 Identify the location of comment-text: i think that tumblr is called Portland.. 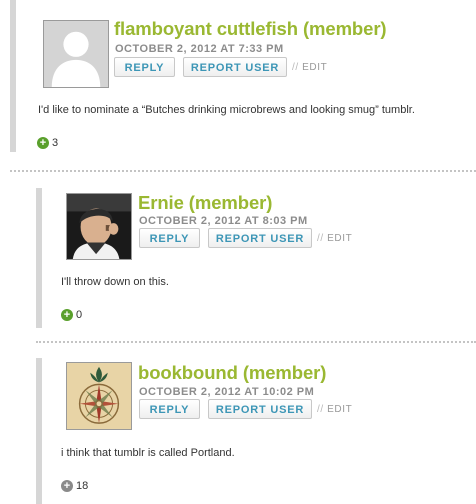
(148, 453).